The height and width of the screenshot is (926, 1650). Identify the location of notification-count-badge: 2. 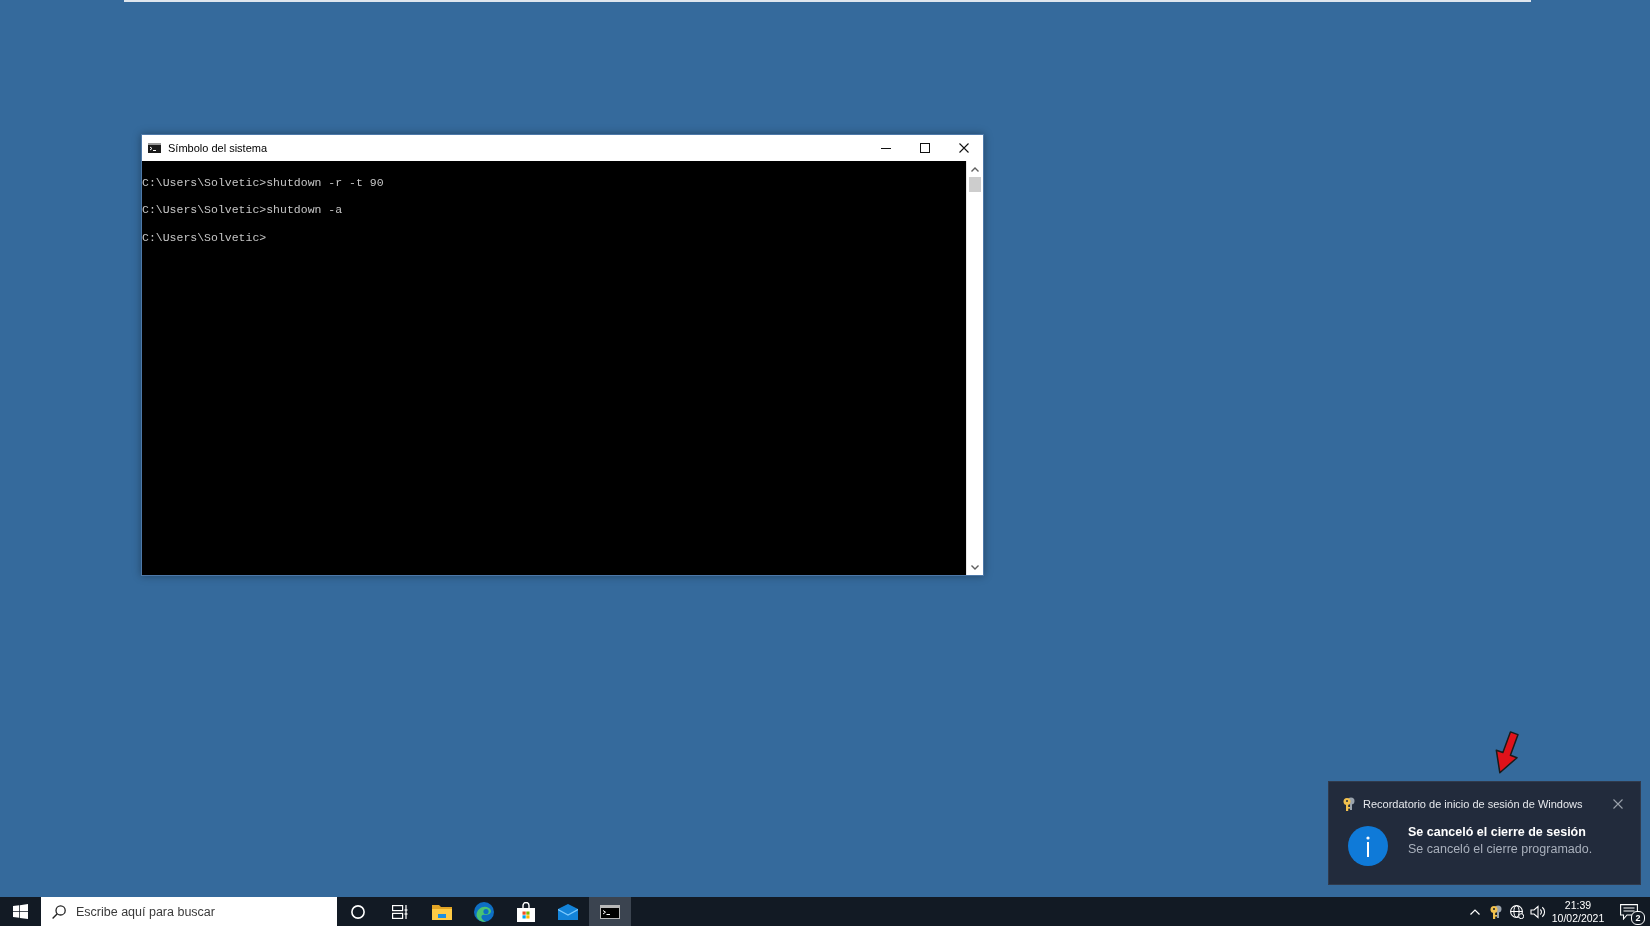
(1638, 918).